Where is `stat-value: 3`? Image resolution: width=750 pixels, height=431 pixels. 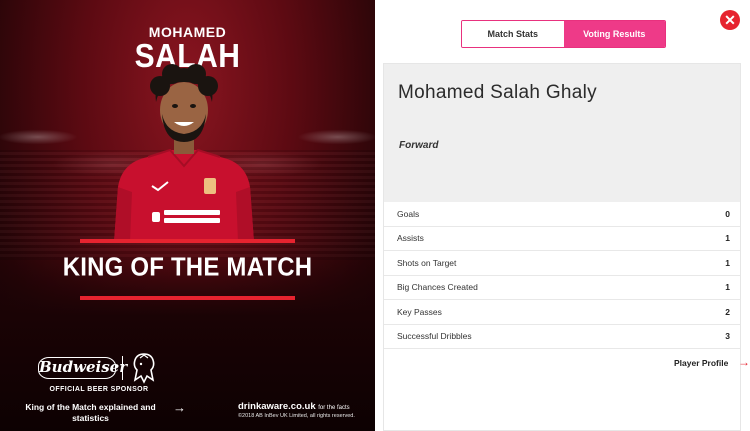 stat-value: 3 is located at coordinates (727, 336).